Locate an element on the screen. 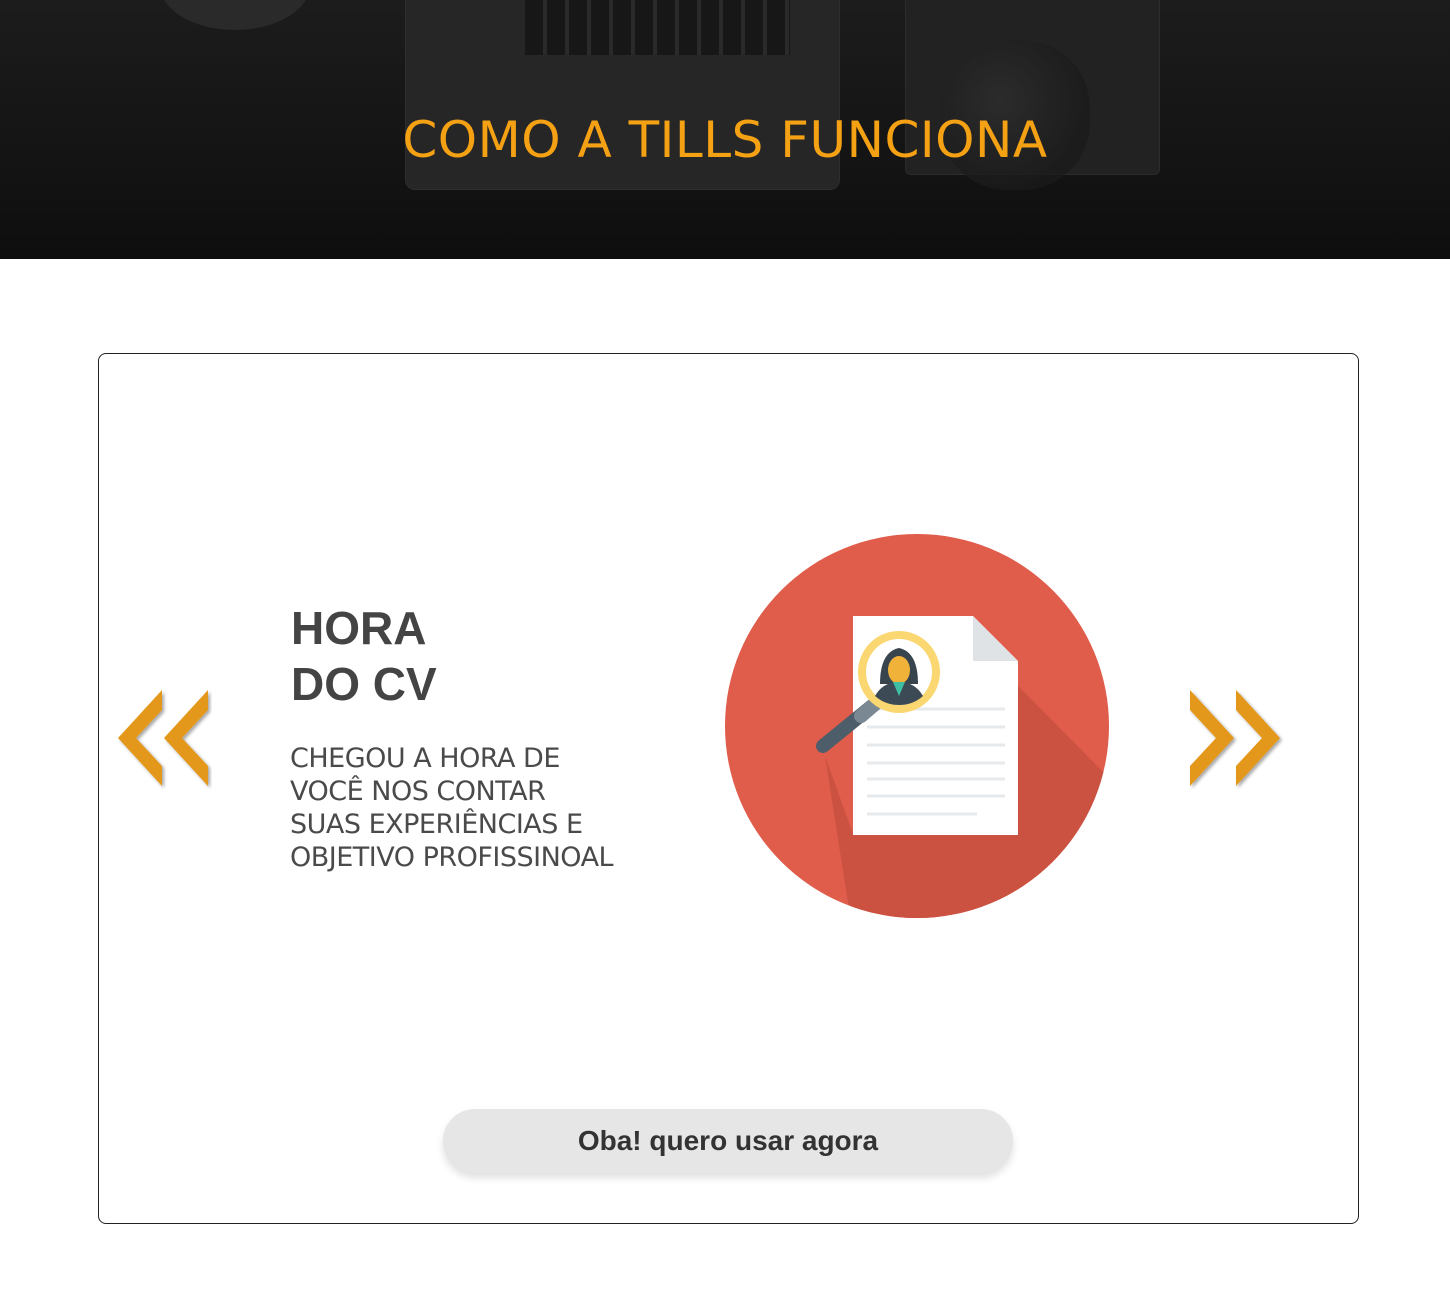  double-chevron-right-icon is located at coordinates (1235, 738).